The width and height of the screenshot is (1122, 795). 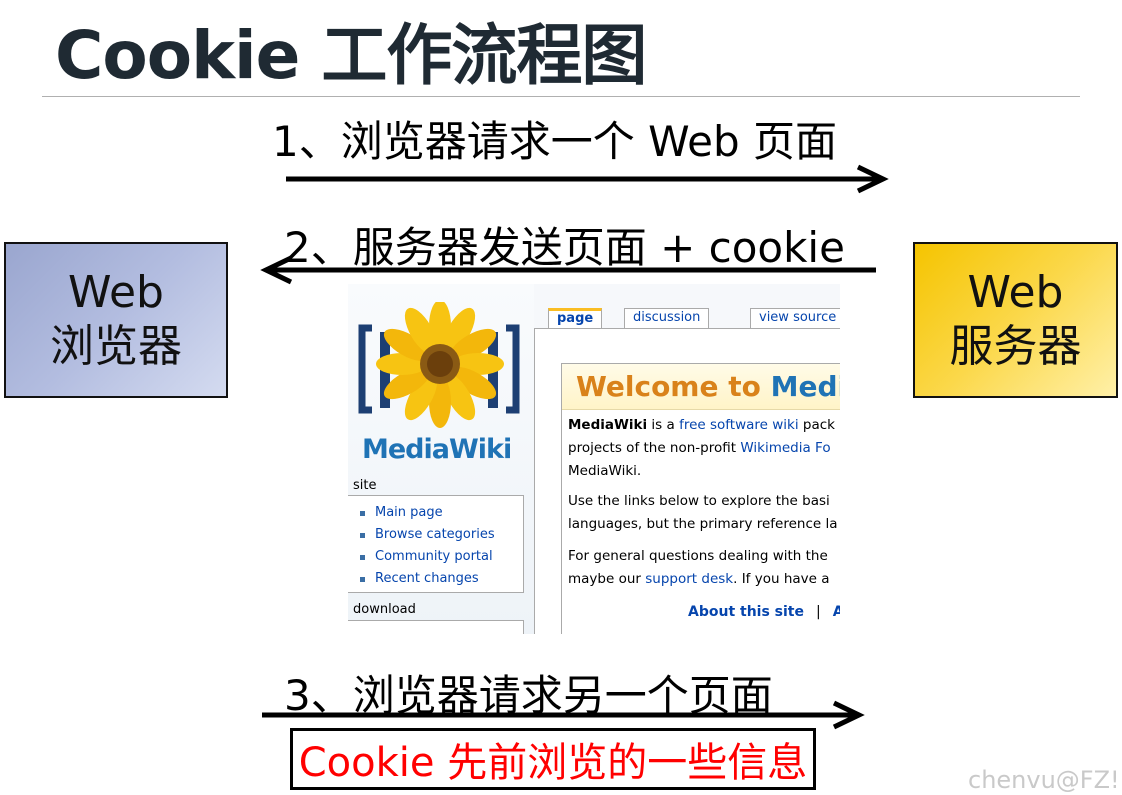 I want to click on bottom-links: About this site | A, so click(x=764, y=612).